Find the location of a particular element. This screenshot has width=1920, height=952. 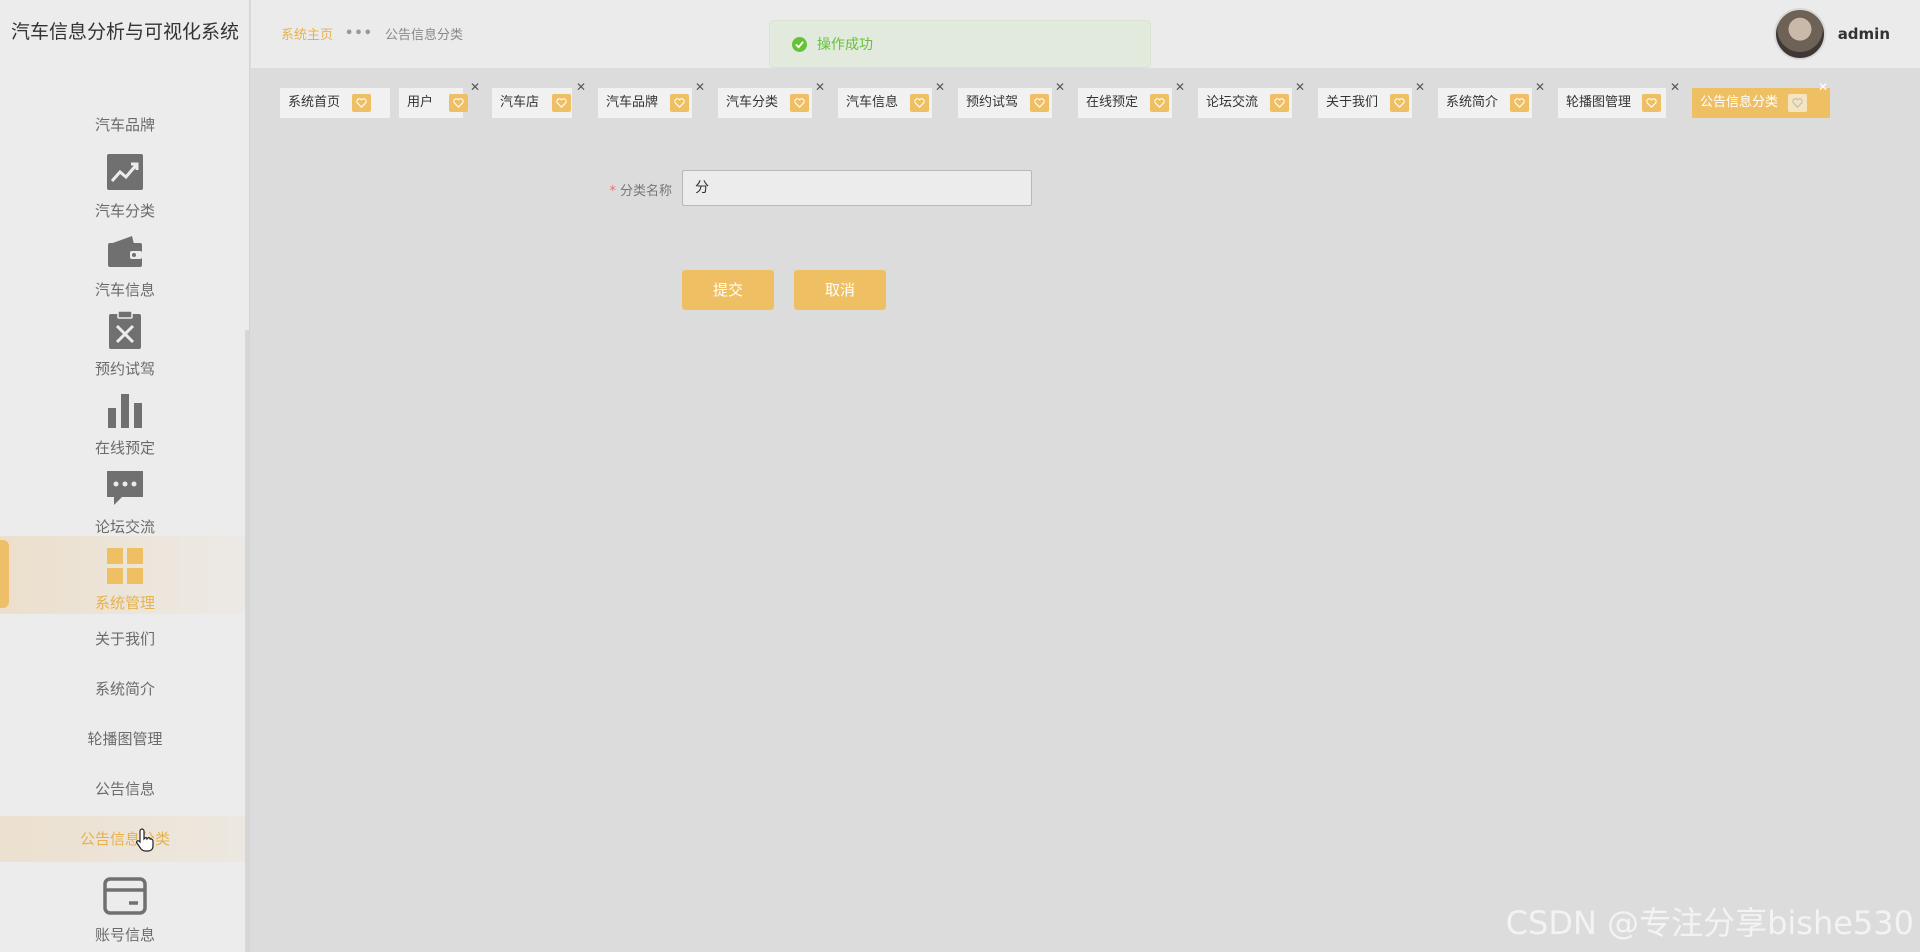

category-name-input: 分 is located at coordinates (857, 188).